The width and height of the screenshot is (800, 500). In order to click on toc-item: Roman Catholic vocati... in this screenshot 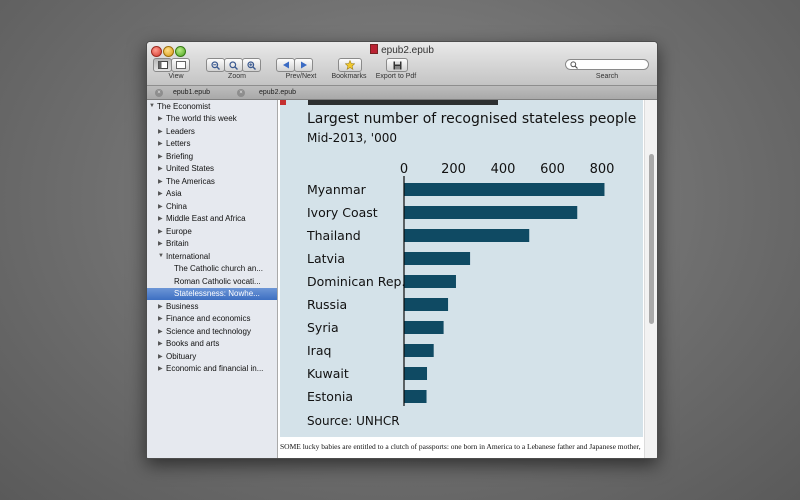, I will do `click(212, 281)`.